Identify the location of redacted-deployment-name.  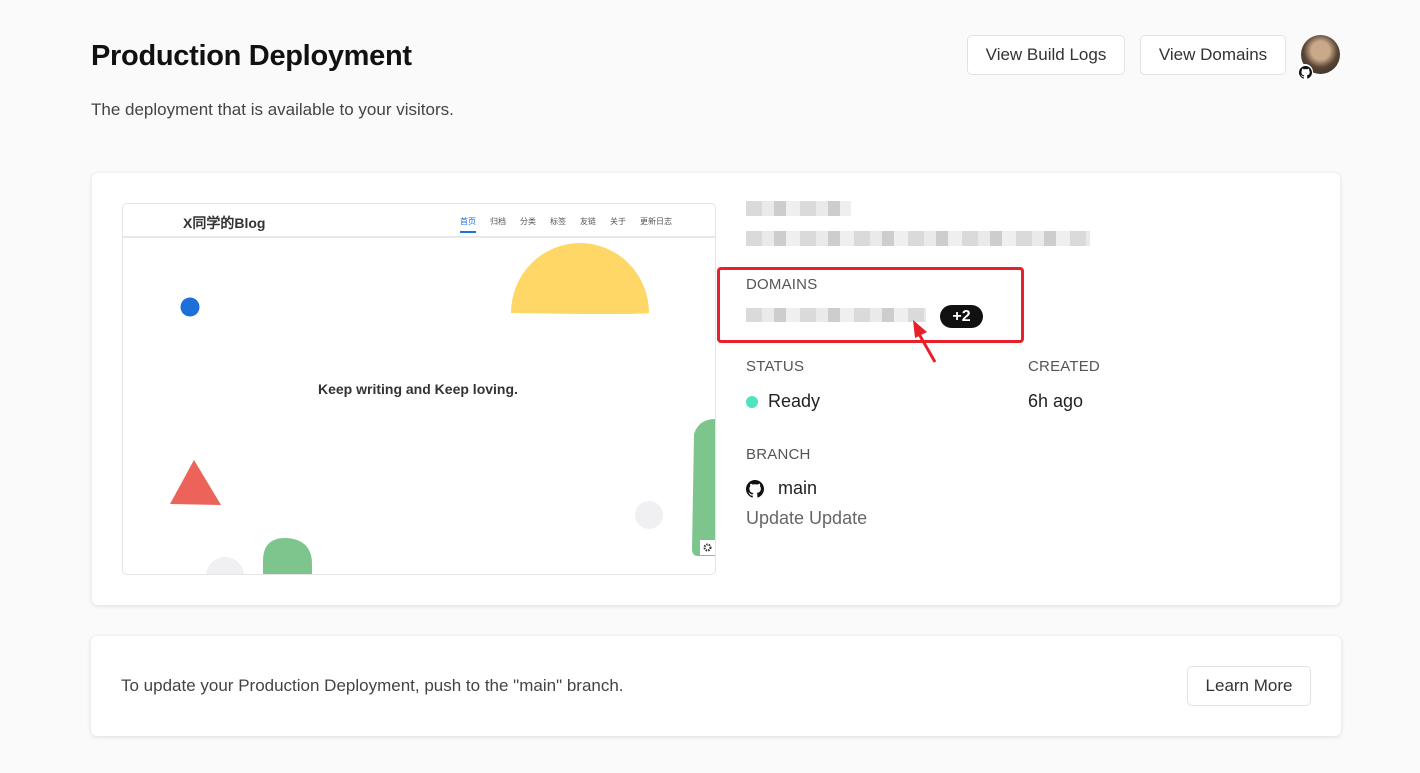
(798, 208).